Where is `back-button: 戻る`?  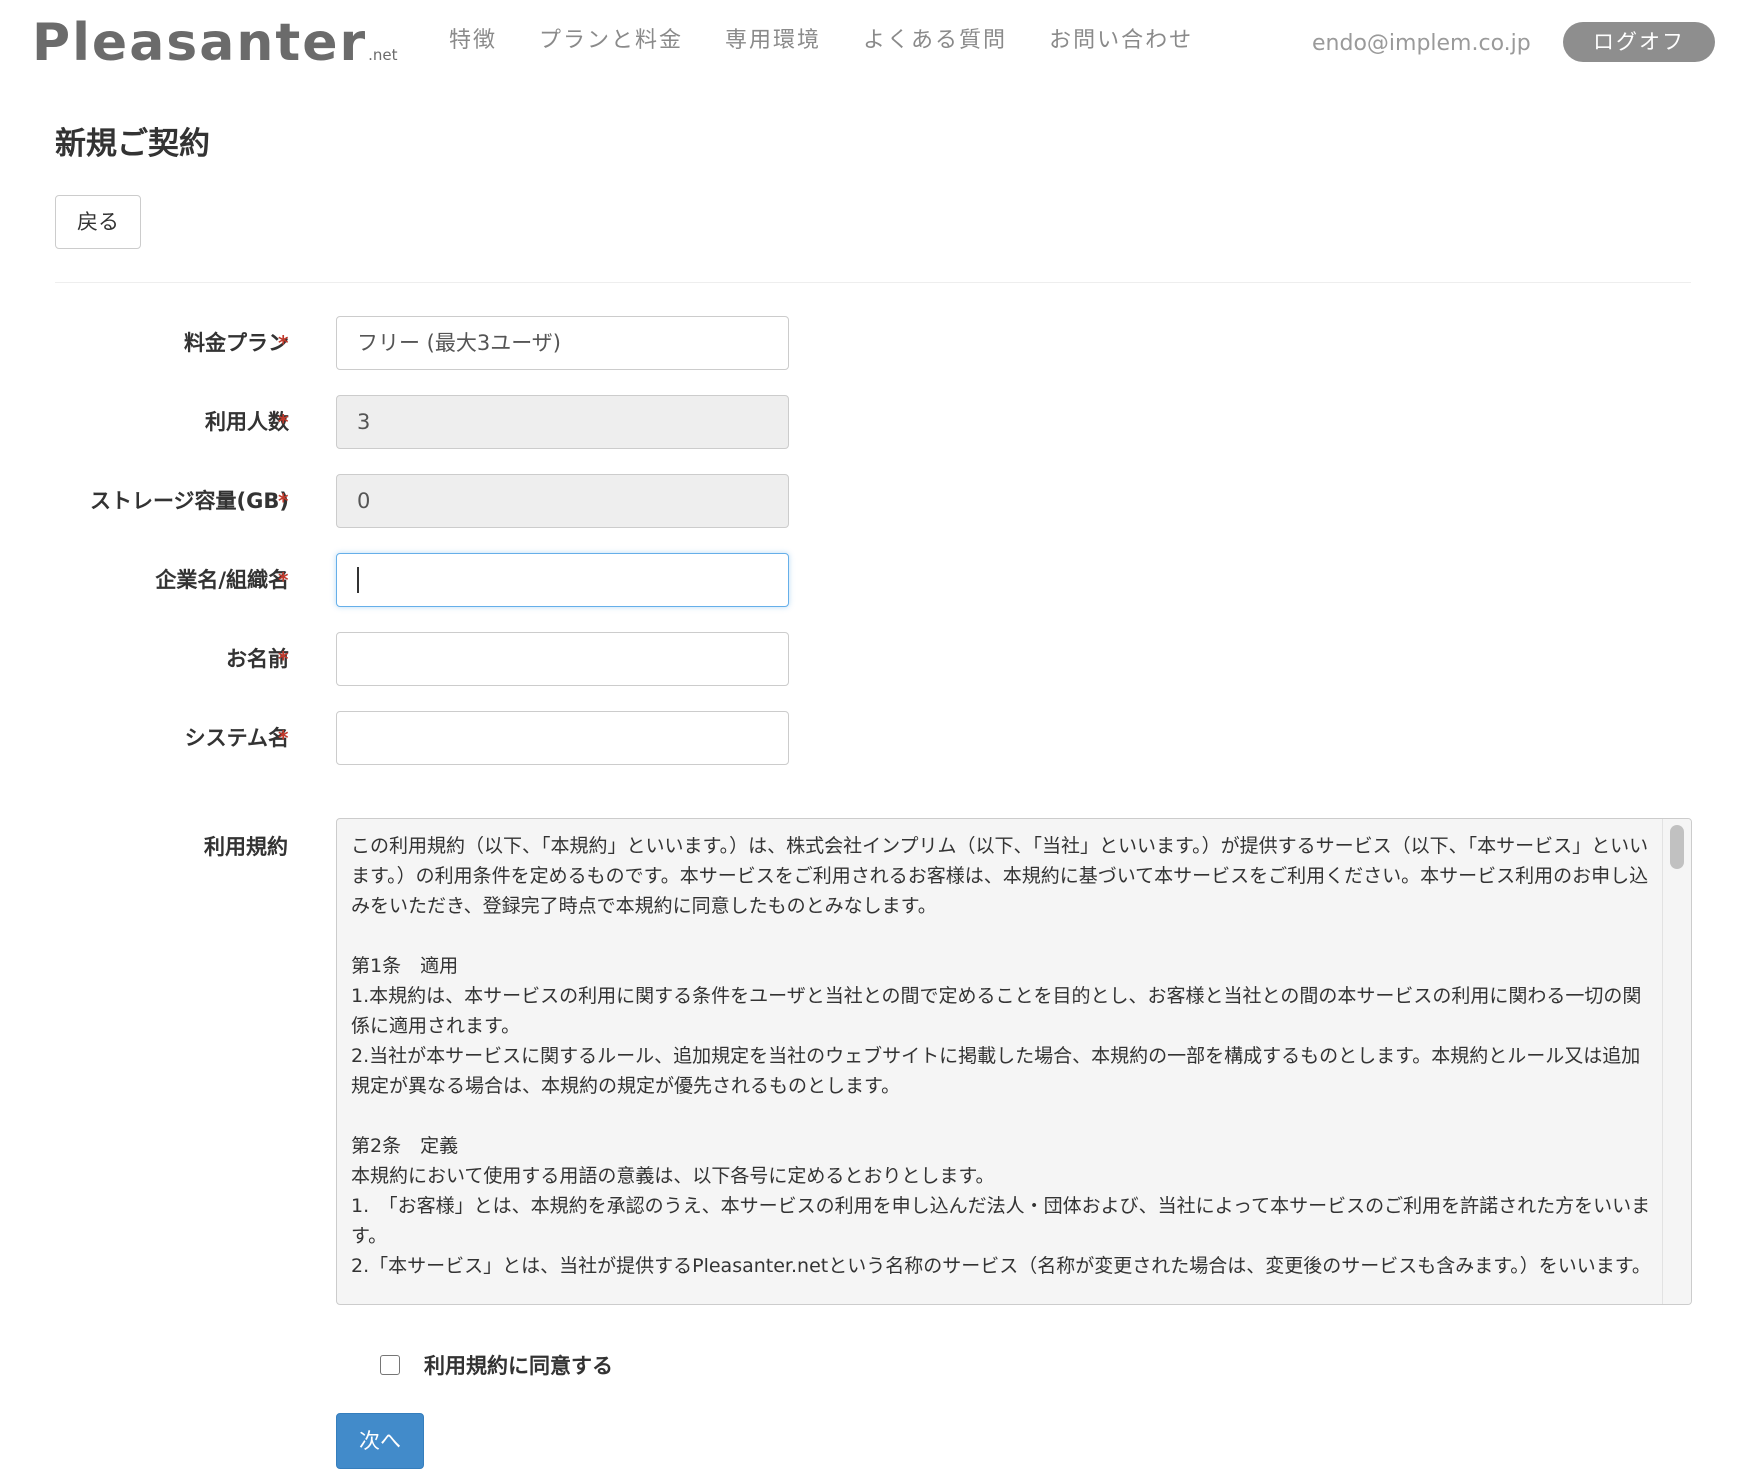 back-button: 戻る is located at coordinates (98, 222).